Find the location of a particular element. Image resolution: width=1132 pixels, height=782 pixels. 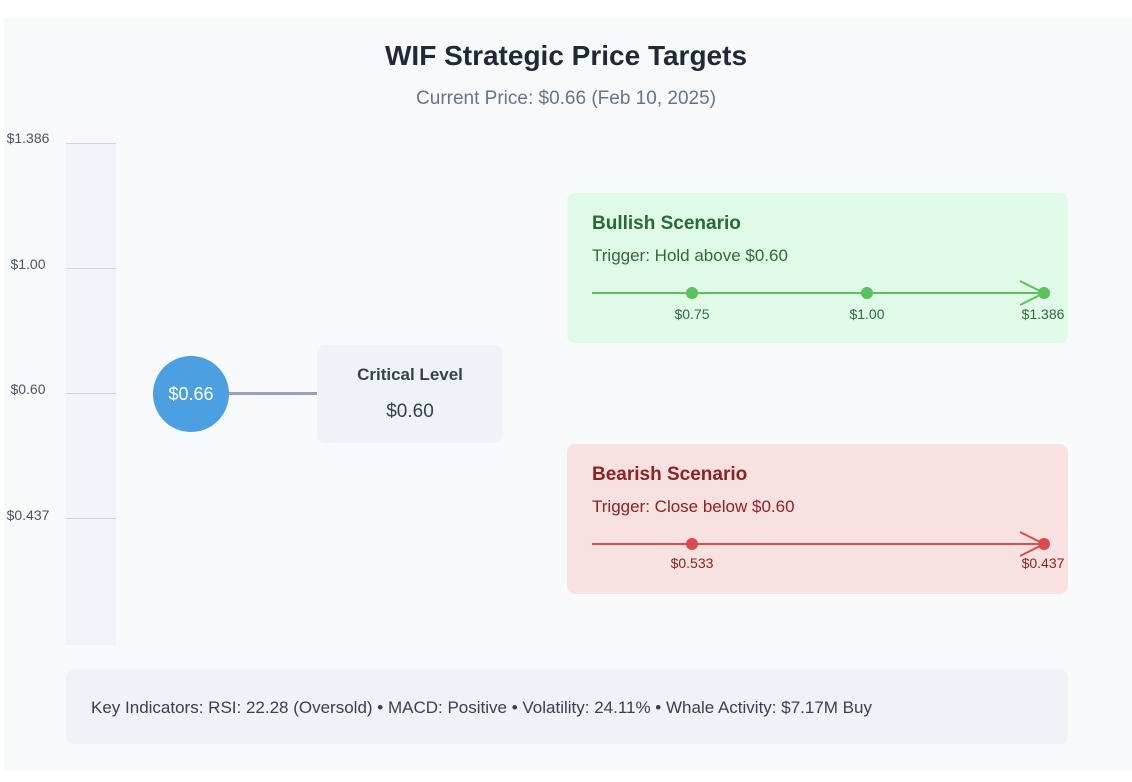

critical-level-title: Critical Level is located at coordinates (410, 374).